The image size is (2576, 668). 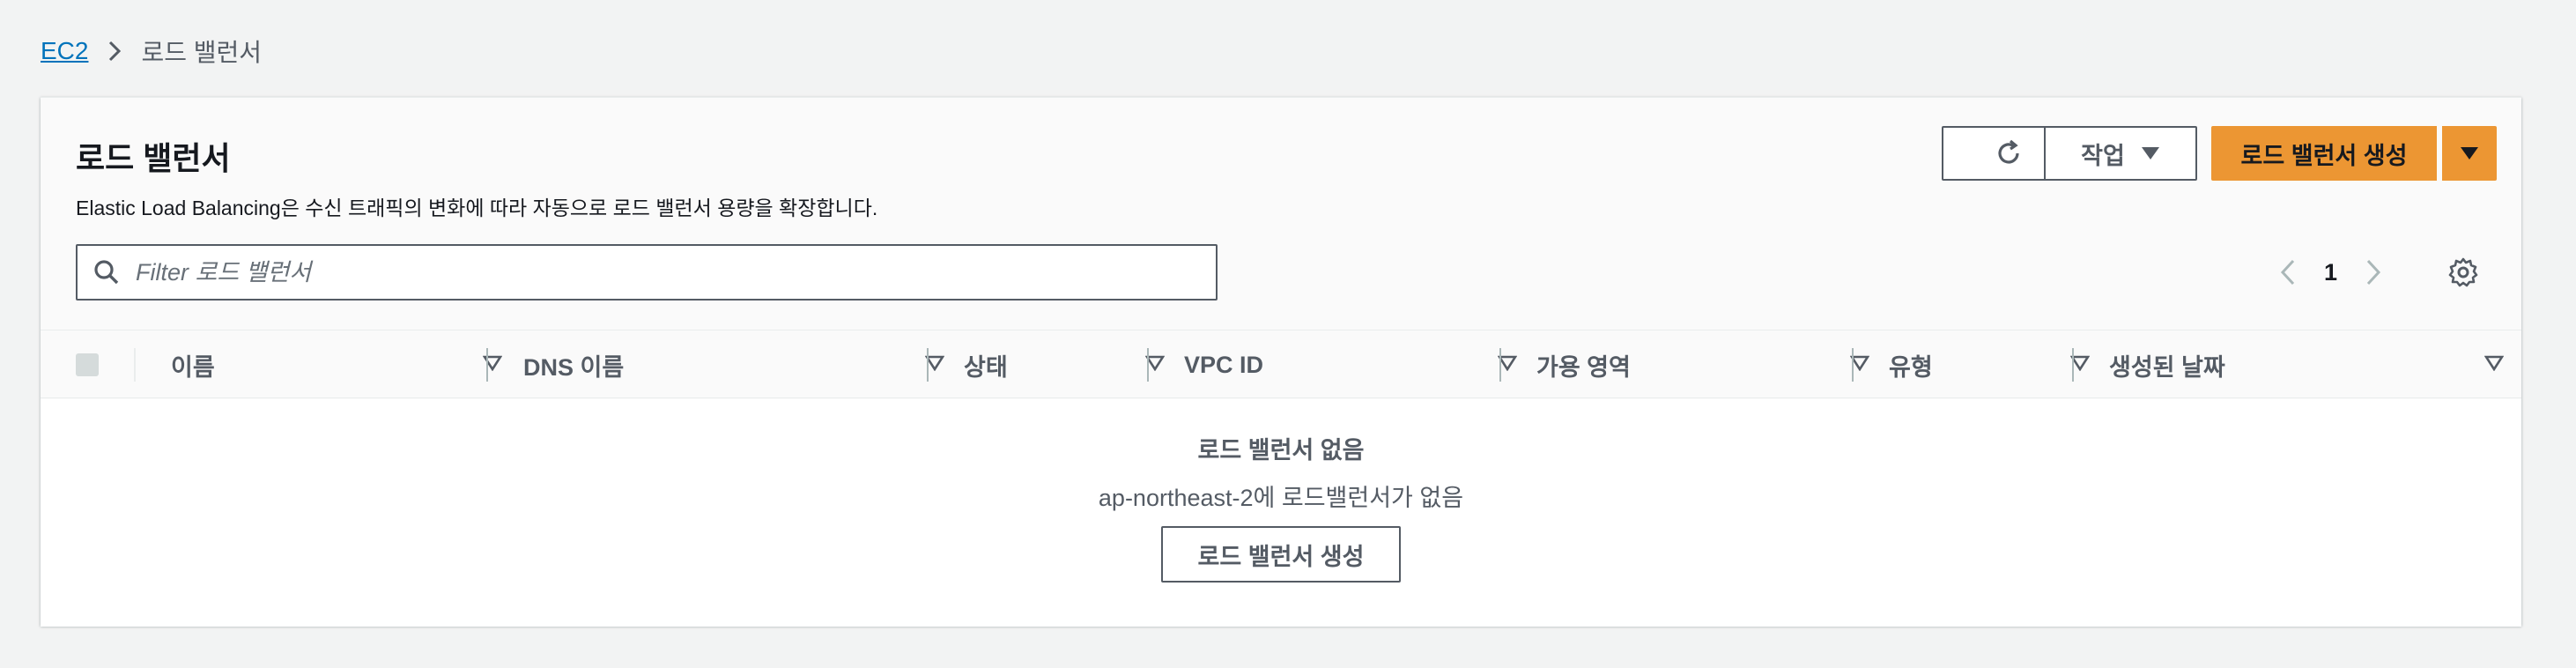 I want to click on empty-state-description: ap-northeast-2에 로드밸런서가 없음, so click(x=1281, y=498).